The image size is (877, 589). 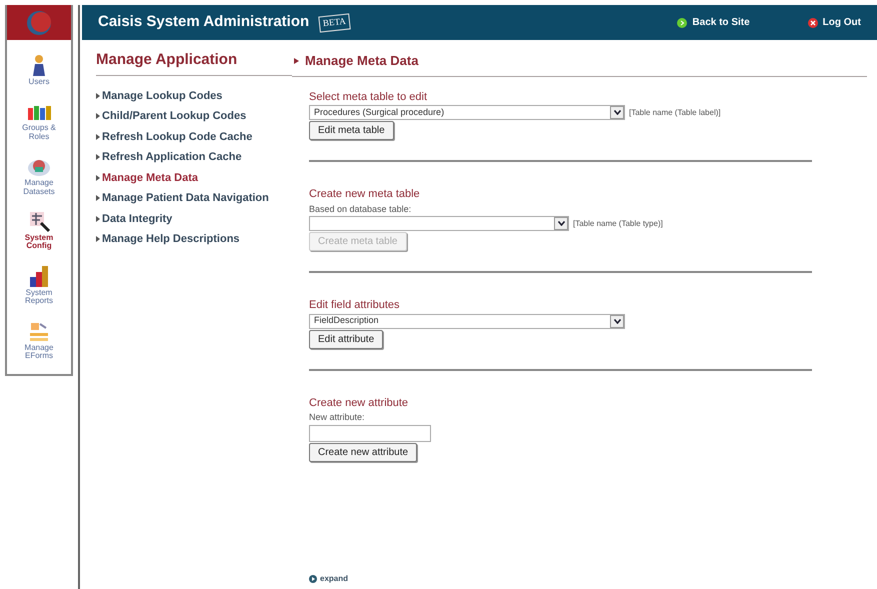 What do you see at coordinates (39, 174) in the screenshot?
I see `sidebar-item: Manage Datasets` at bounding box center [39, 174].